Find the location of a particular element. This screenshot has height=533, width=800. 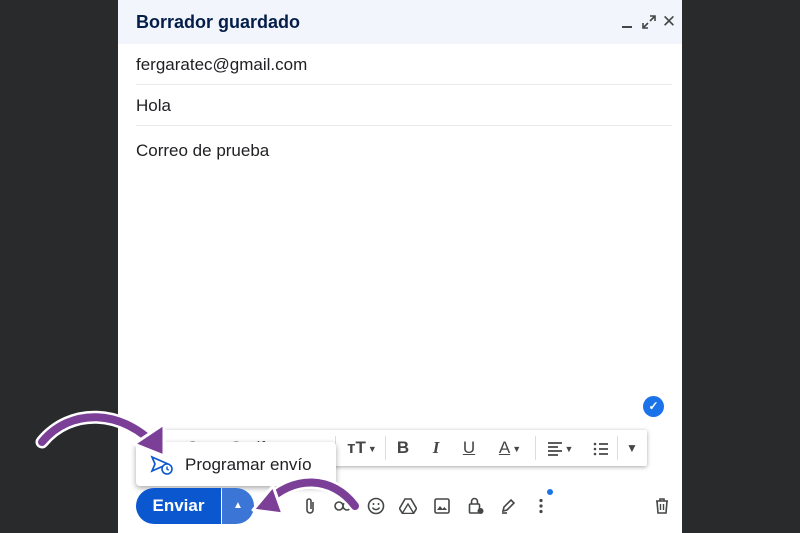

compose-header: Borrador guardado ✕ is located at coordinates (400, 22).